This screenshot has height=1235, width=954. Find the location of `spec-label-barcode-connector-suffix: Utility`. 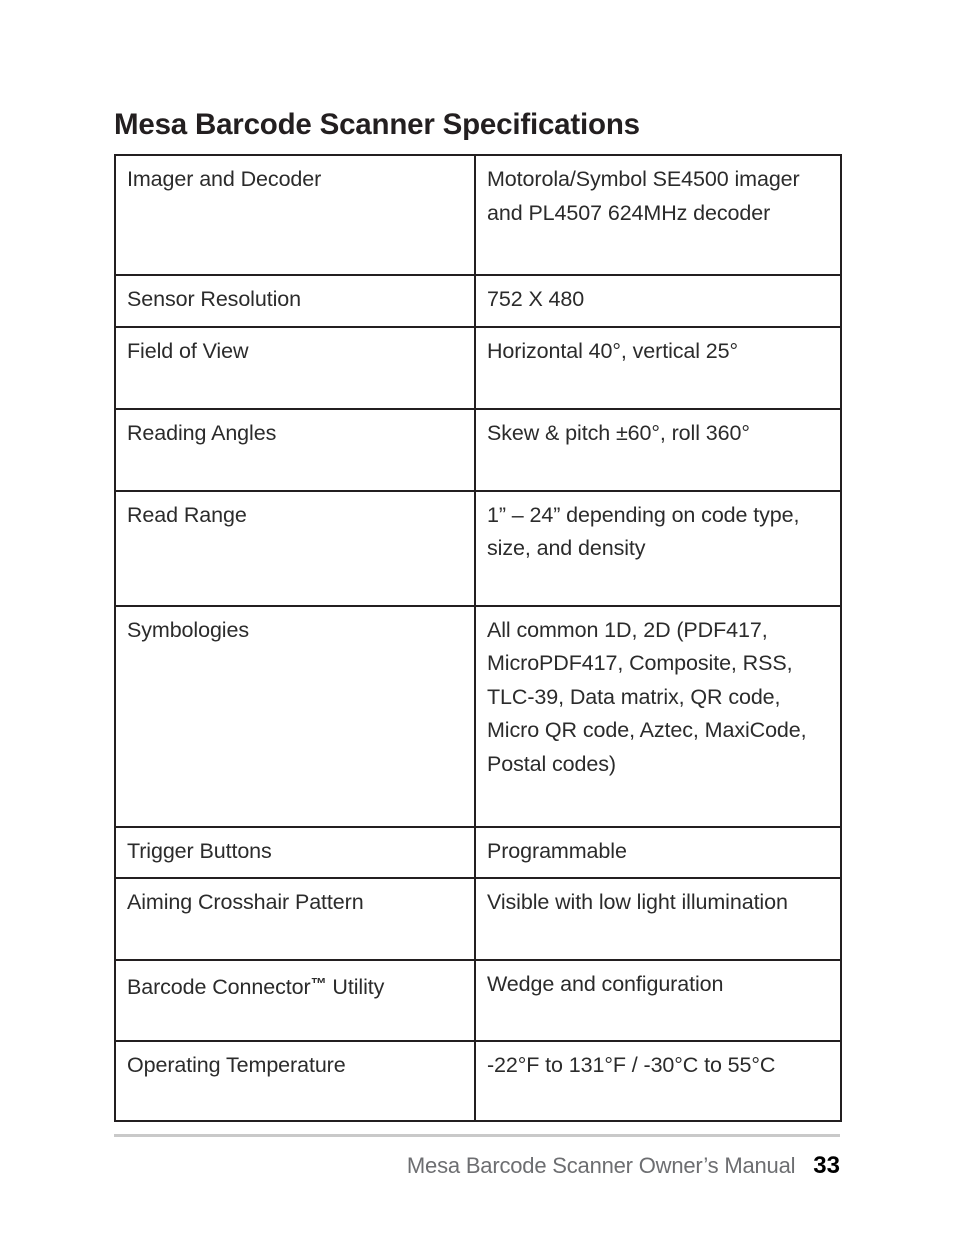

spec-label-barcode-connector-suffix: Utility is located at coordinates (355, 987).